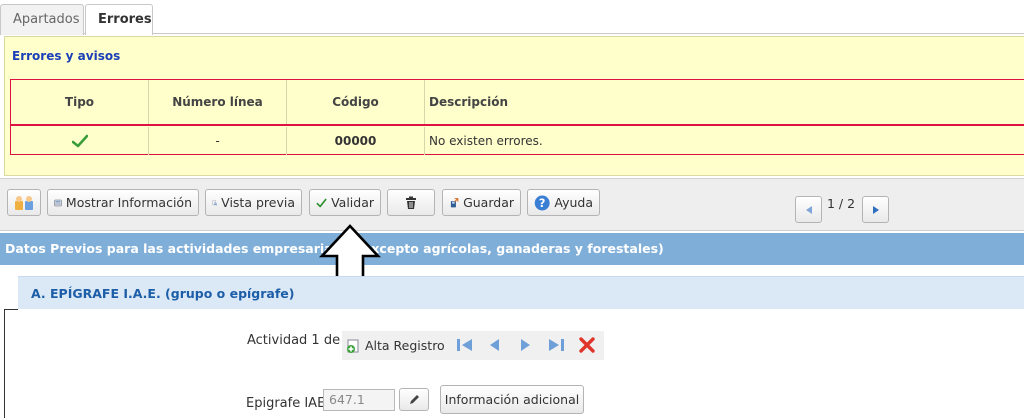 This screenshot has height=418, width=1024. Describe the element at coordinates (486, 141) in the screenshot. I see `row-descripcion: No existen errores.` at that location.